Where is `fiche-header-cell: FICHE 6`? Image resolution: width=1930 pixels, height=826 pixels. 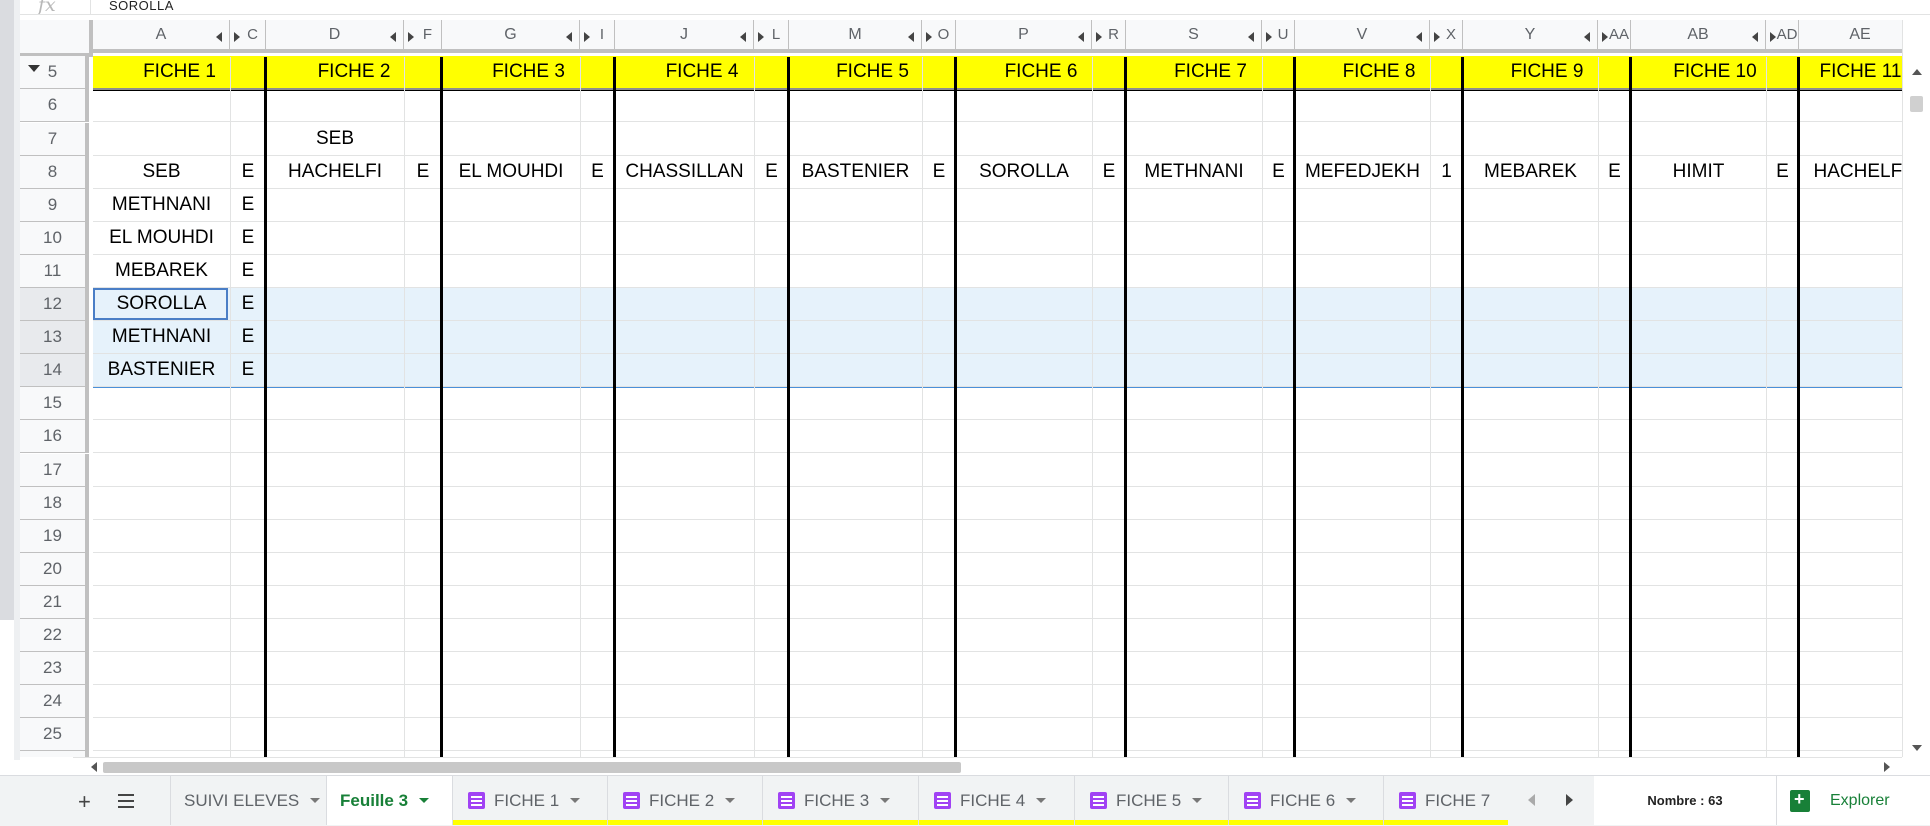
fiche-header-cell: FICHE 6 is located at coordinates (1041, 72).